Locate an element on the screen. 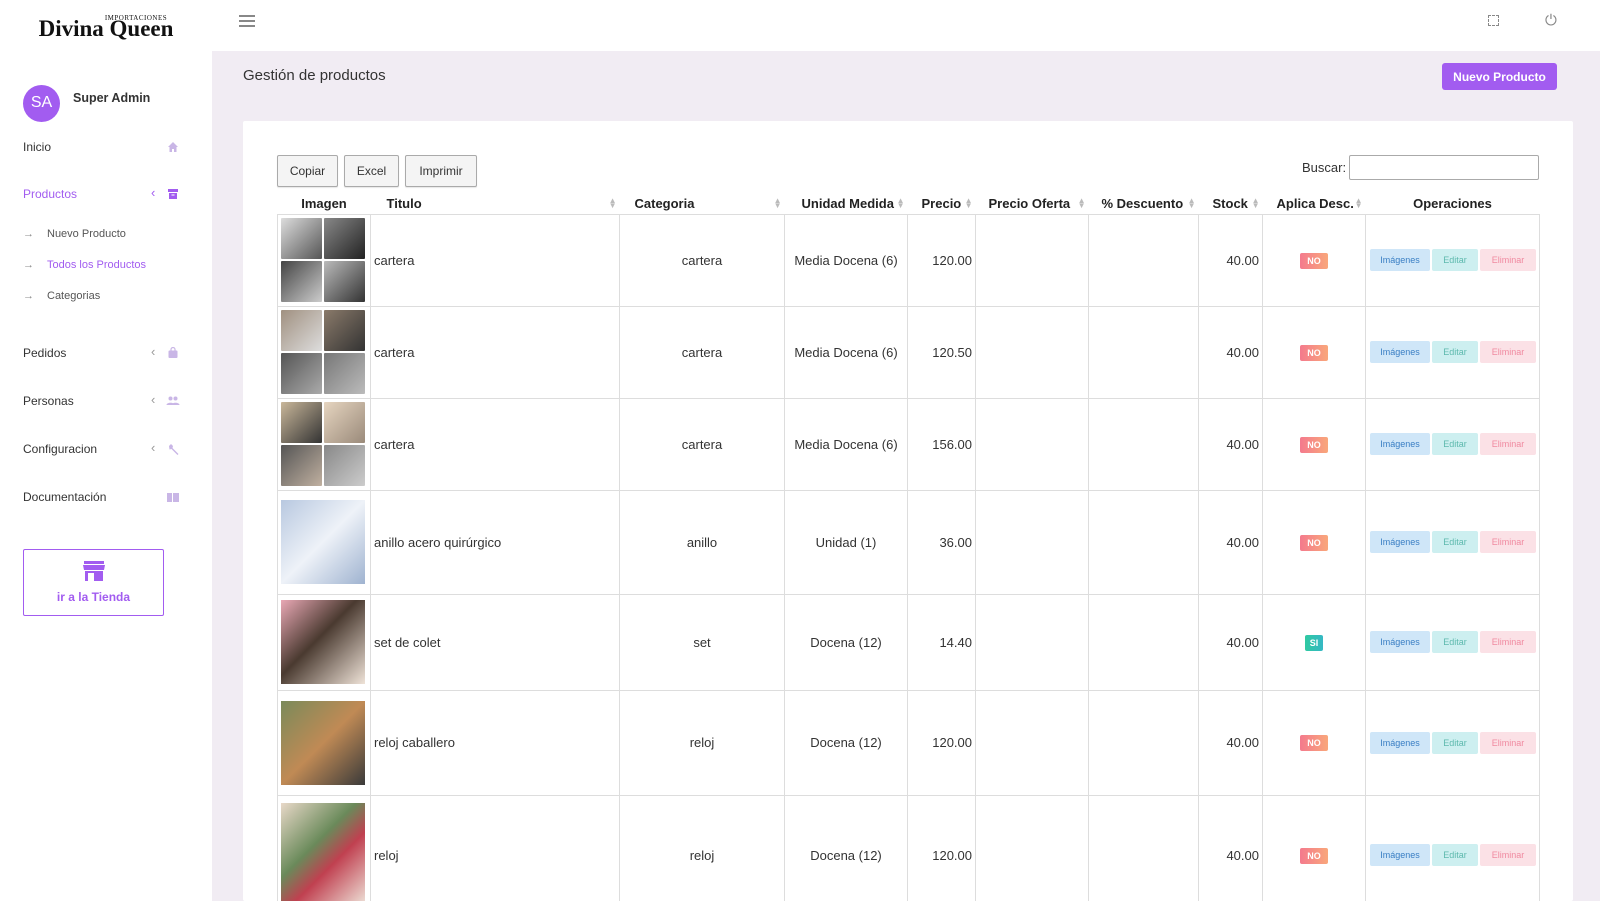 The height and width of the screenshot is (901, 1600). cell-unidad: Unidad (1) is located at coordinates (846, 542).